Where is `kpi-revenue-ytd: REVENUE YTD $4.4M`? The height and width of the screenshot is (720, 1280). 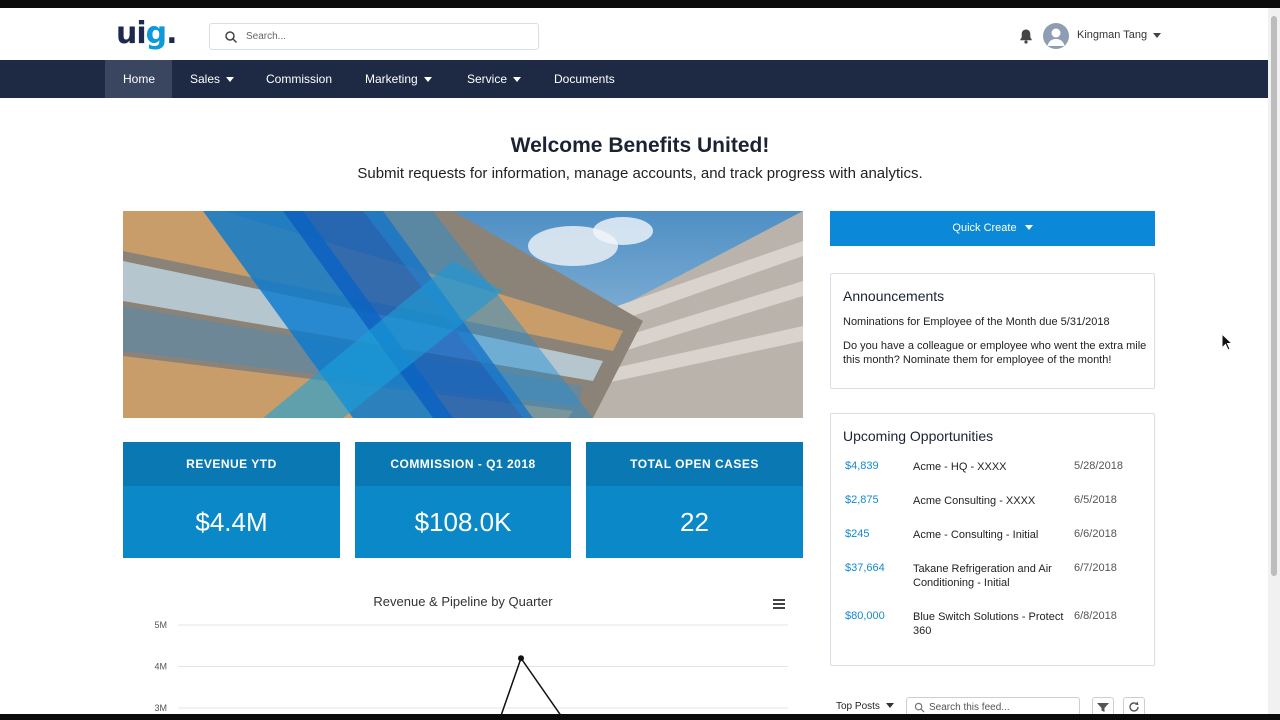 kpi-revenue-ytd: REVENUE YTD $4.4M is located at coordinates (231, 500).